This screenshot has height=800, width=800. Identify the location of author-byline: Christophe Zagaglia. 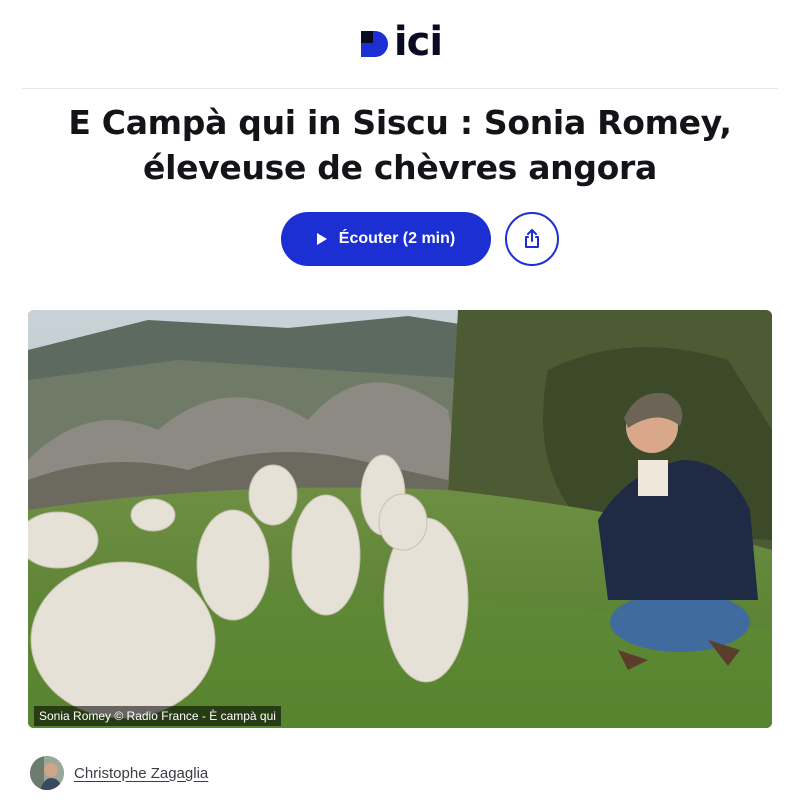
(119, 773).